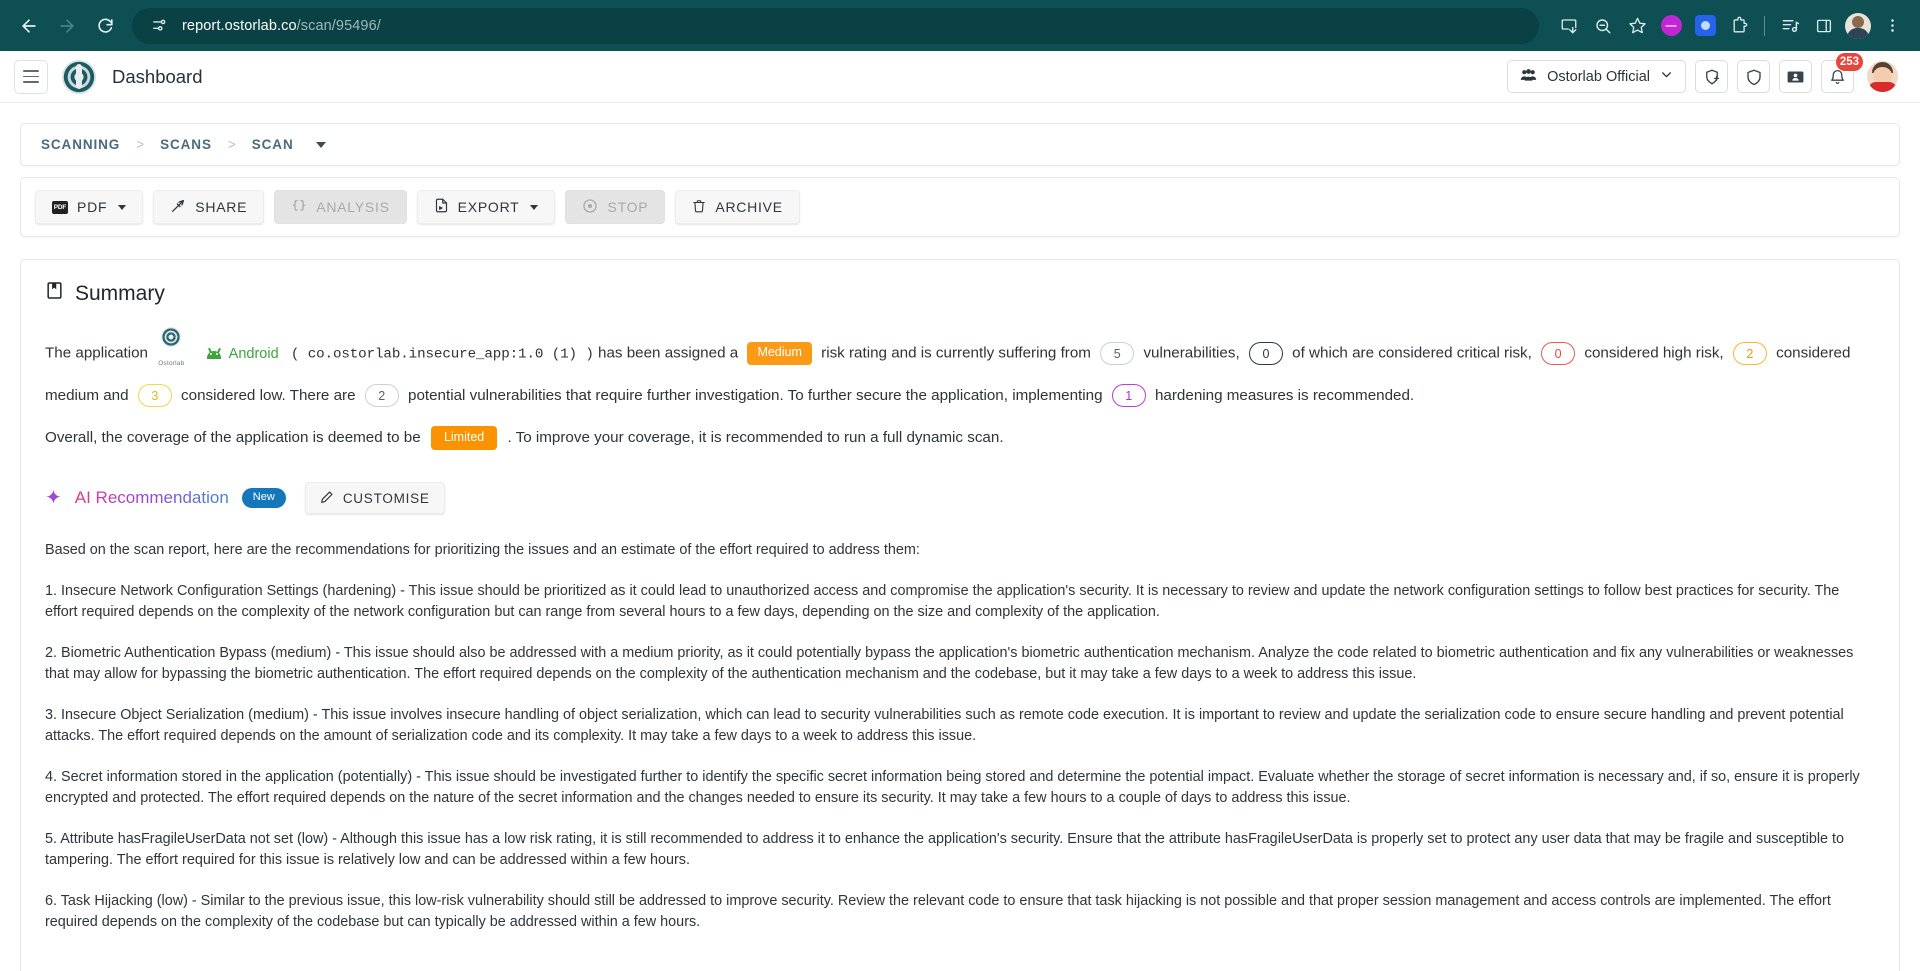 The image size is (1920, 971). I want to click on ai-recommendation-header: ✦ AI Recommendation New CUSTOMISE, so click(960, 498).